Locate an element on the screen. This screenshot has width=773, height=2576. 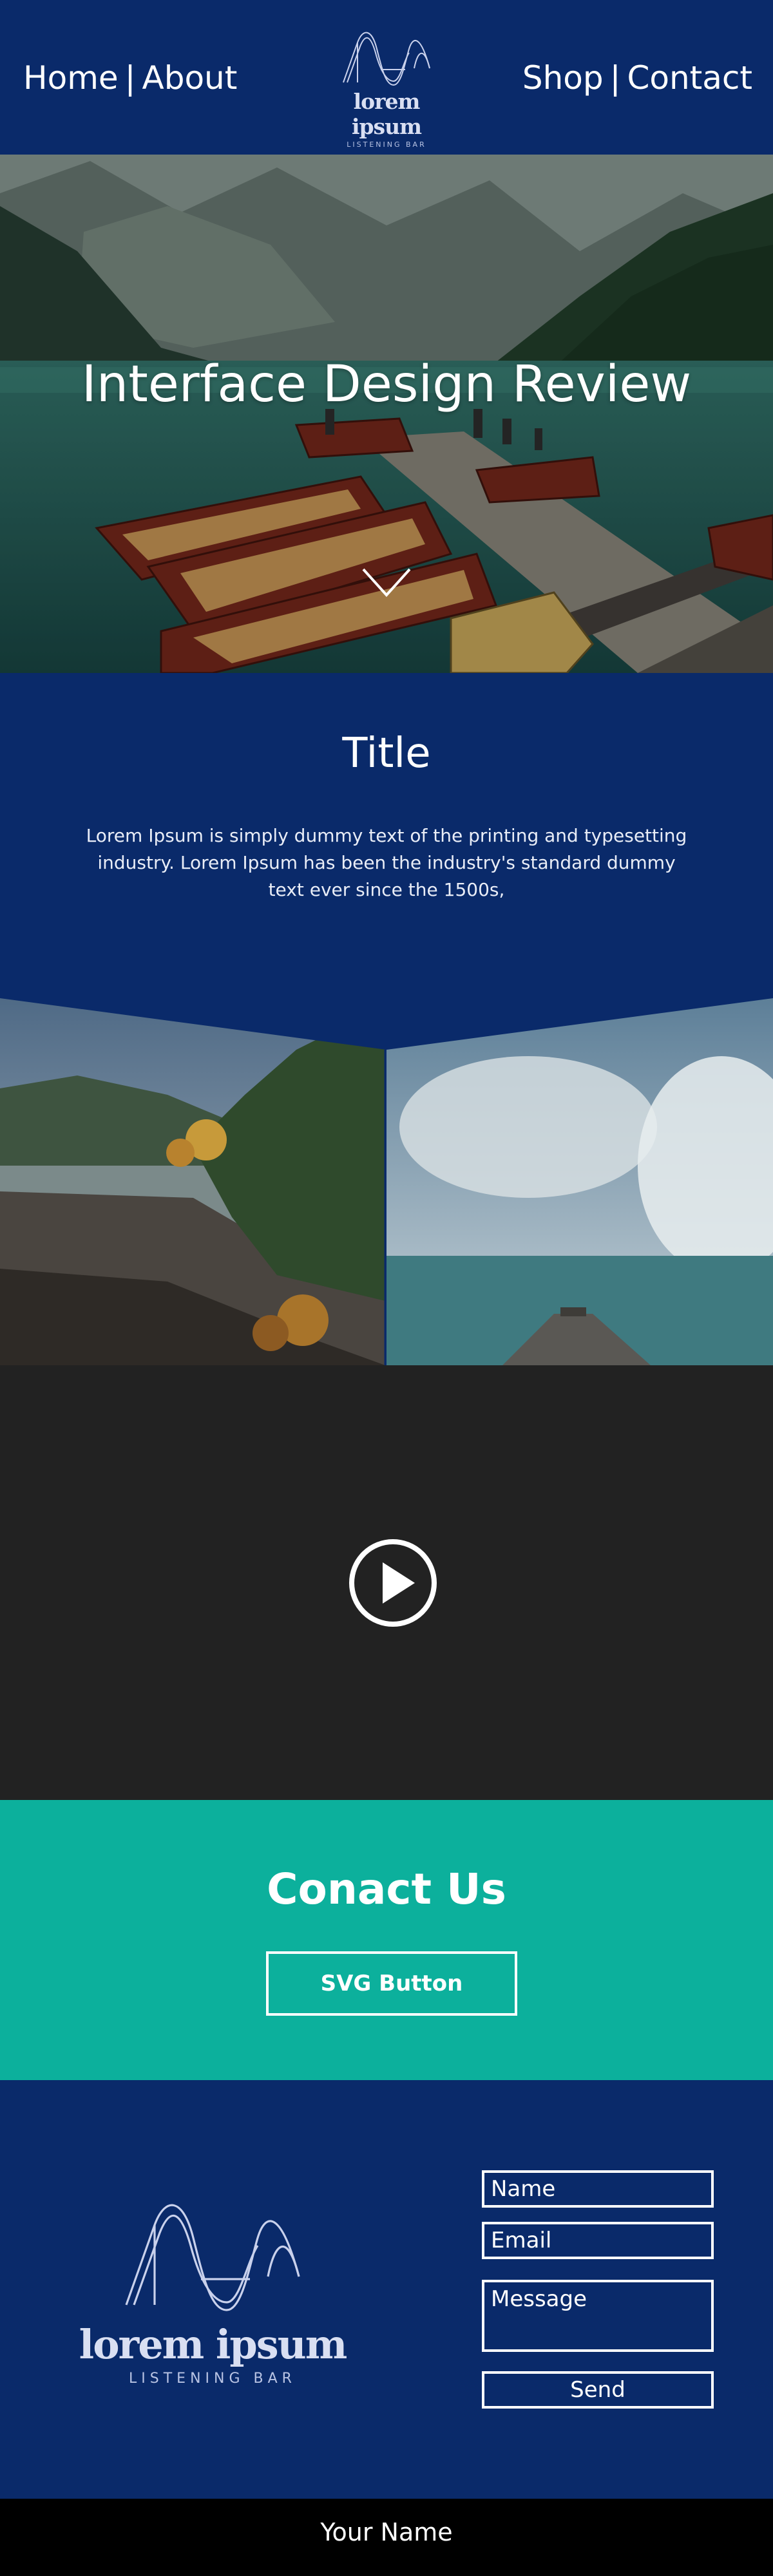
footer-logo: lorem ipsum LISTENING BAR is located at coordinates (212, 2289).